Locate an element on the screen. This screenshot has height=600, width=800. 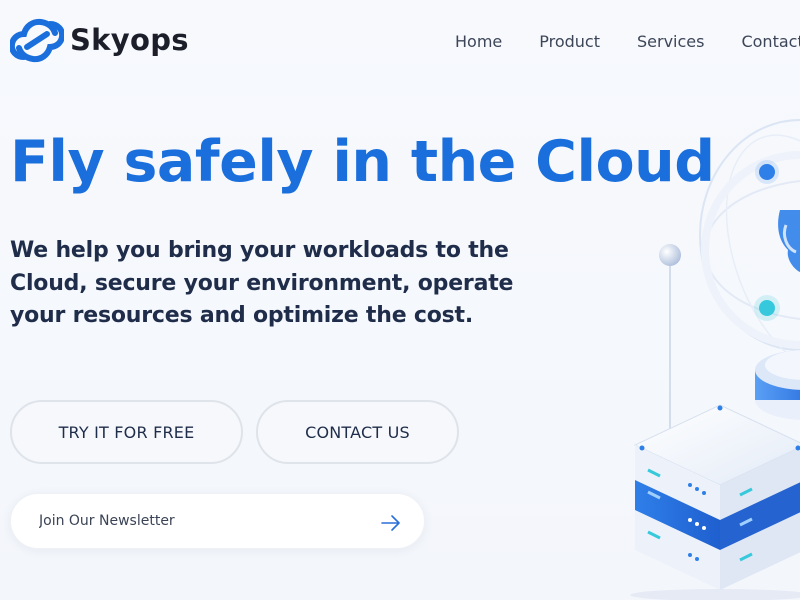
main-nav: Home Product Services Contact is located at coordinates (627, 42).